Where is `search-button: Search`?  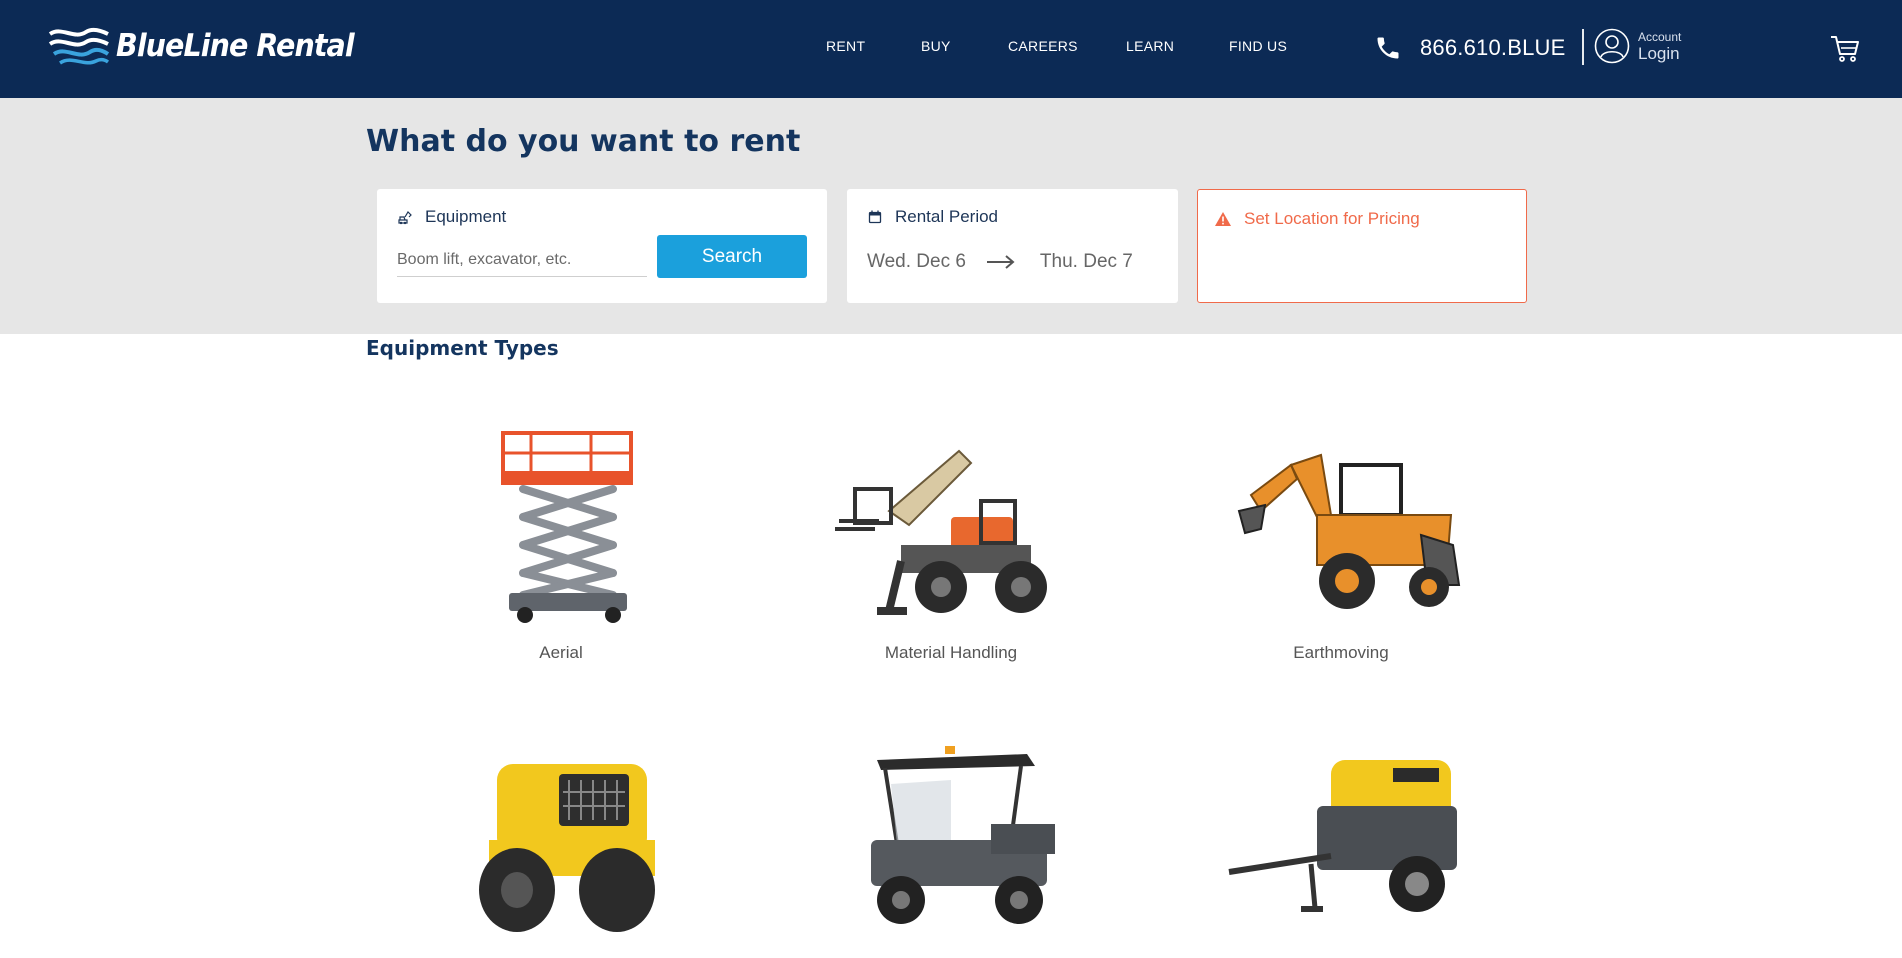 search-button: Search is located at coordinates (732, 256).